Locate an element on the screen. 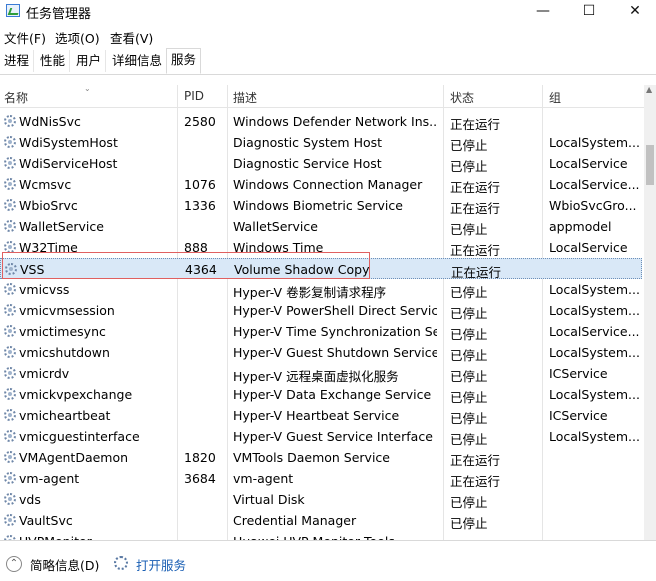 This screenshot has height=581, width=656. tab-bar: 进程 性能 用户 详细信息 服务 is located at coordinates (328, 61).